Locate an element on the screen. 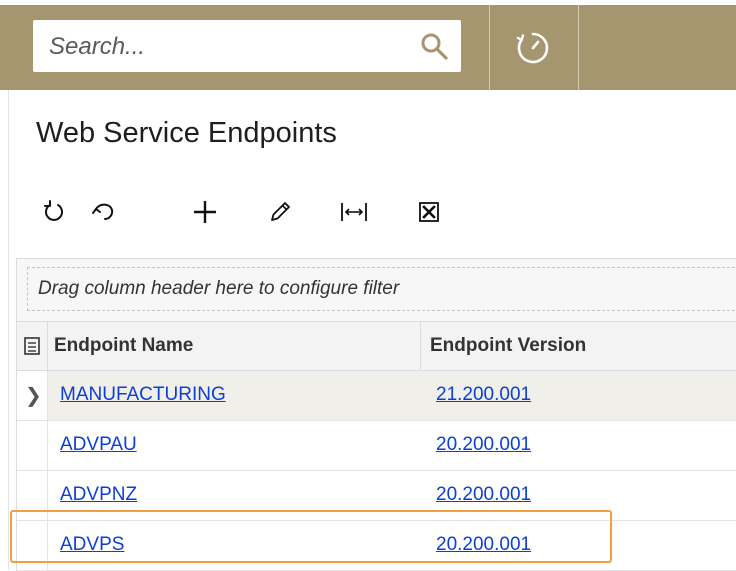 This screenshot has width=736, height=571. row-selector: ❯ is located at coordinates (32, 395).